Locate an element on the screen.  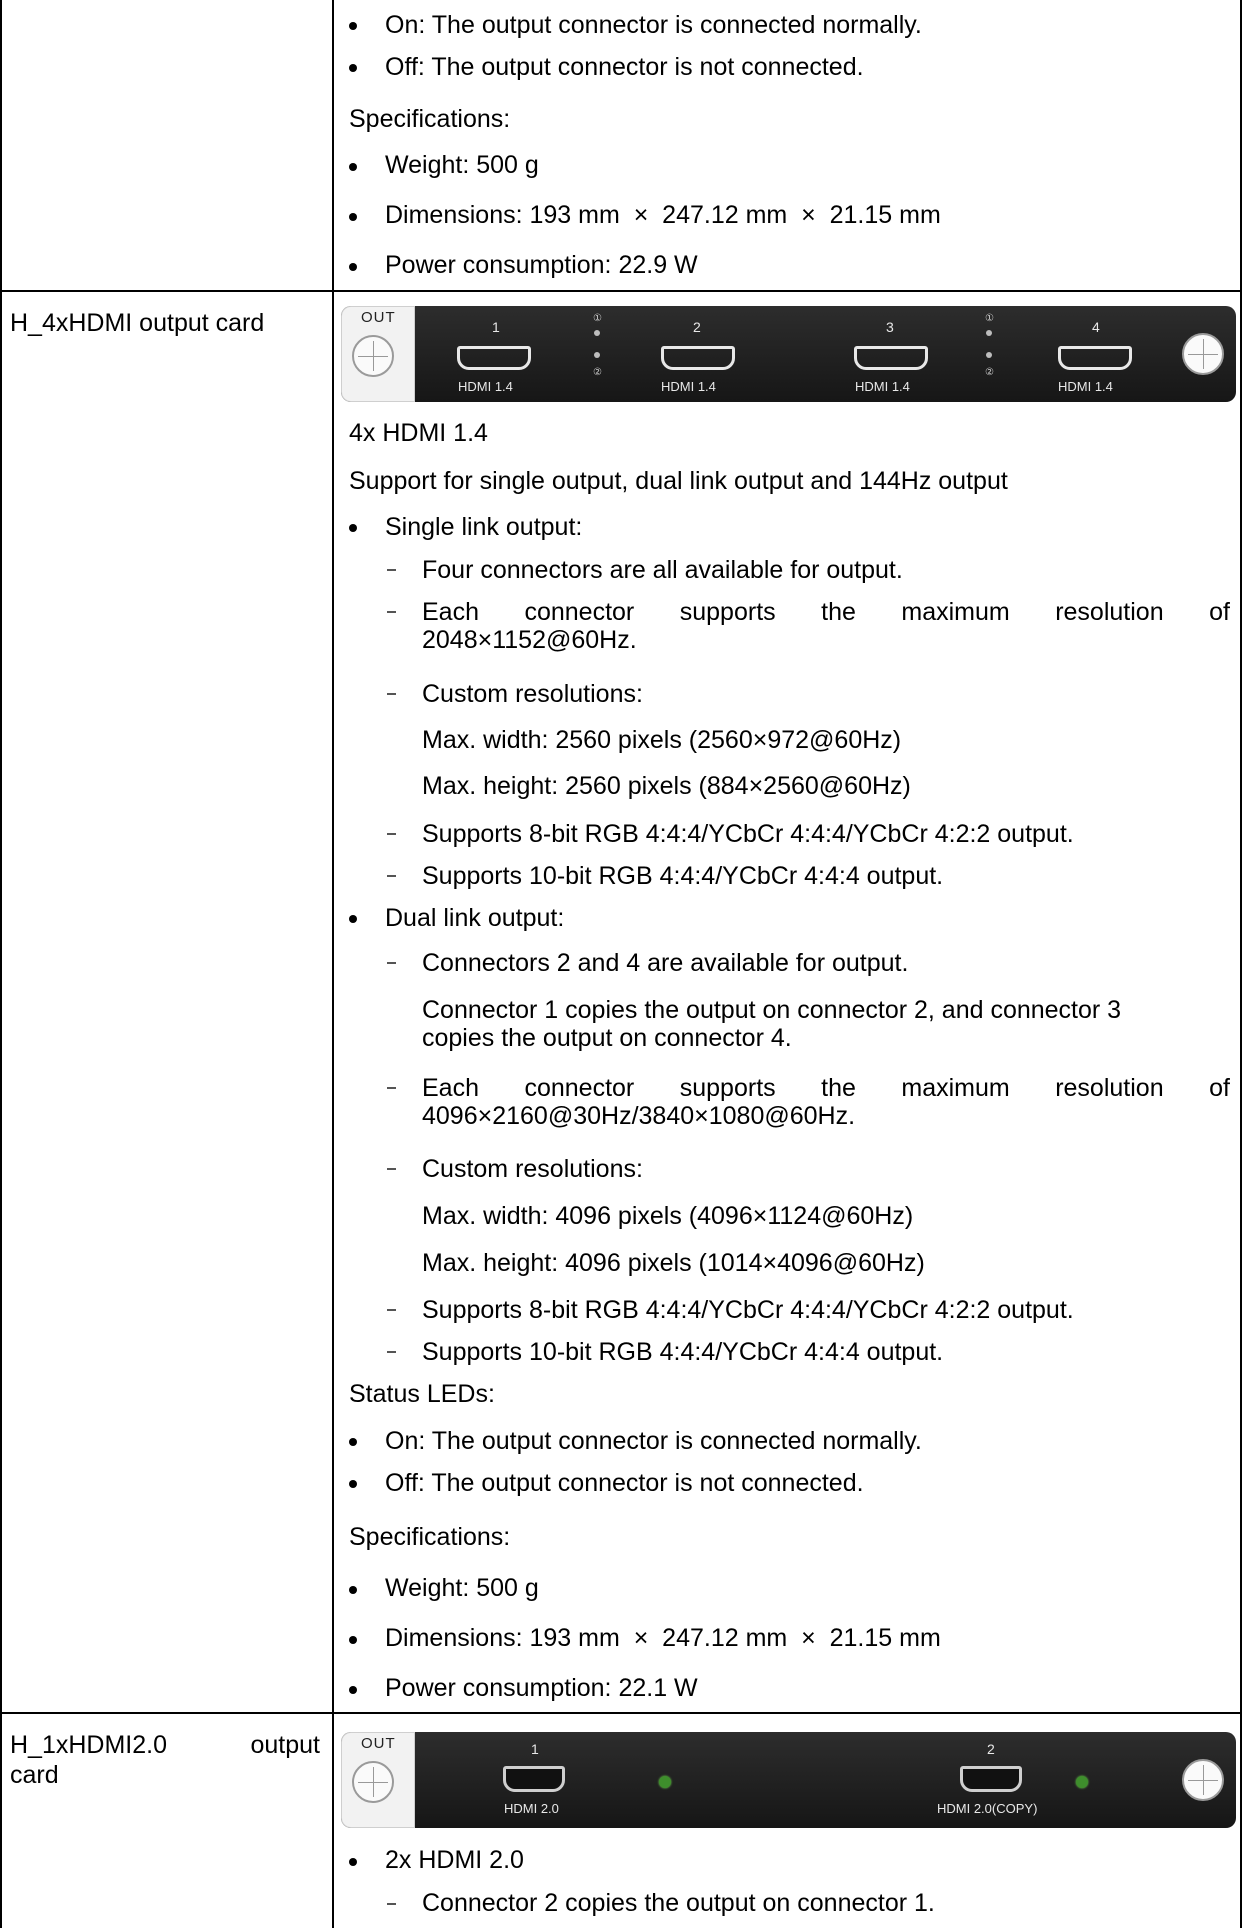
port-number: 4 is located at coordinates (1096, 327).